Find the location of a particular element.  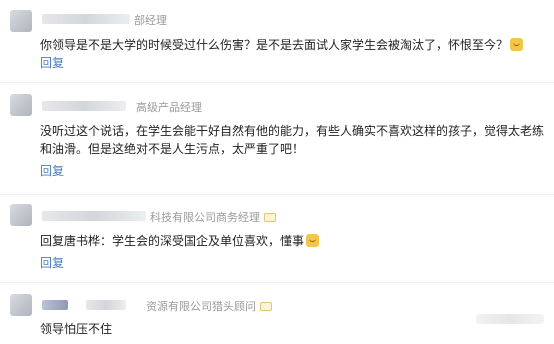

author-title: 科技有限公司商务经理 is located at coordinates (213, 217).